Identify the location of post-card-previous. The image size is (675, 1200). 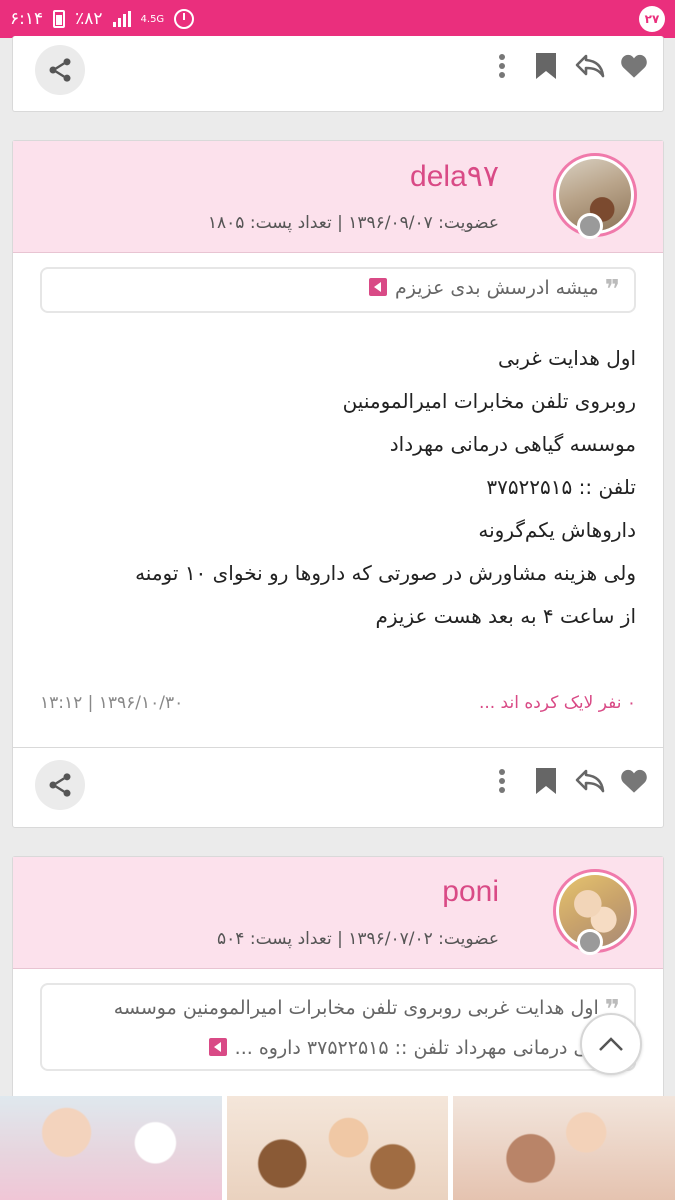
(338, 74).